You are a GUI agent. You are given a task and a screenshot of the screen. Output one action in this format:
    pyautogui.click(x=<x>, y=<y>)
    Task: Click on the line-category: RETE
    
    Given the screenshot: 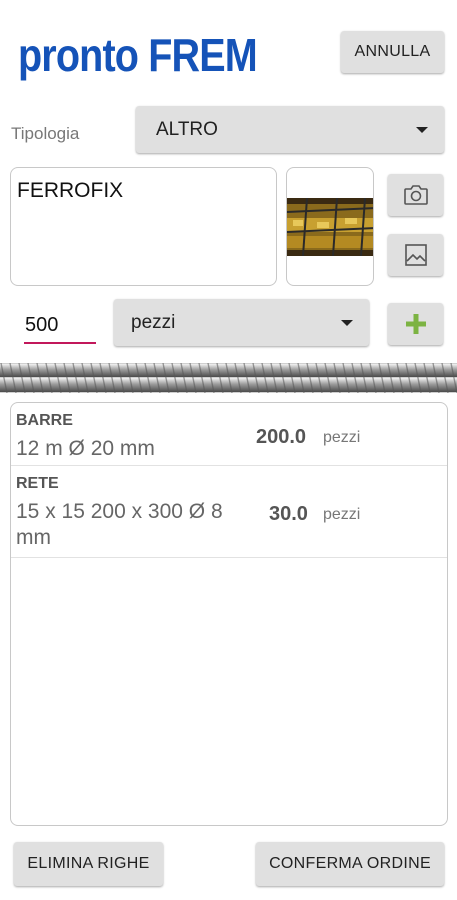 What is the action you would take?
    pyautogui.click(x=37, y=483)
    